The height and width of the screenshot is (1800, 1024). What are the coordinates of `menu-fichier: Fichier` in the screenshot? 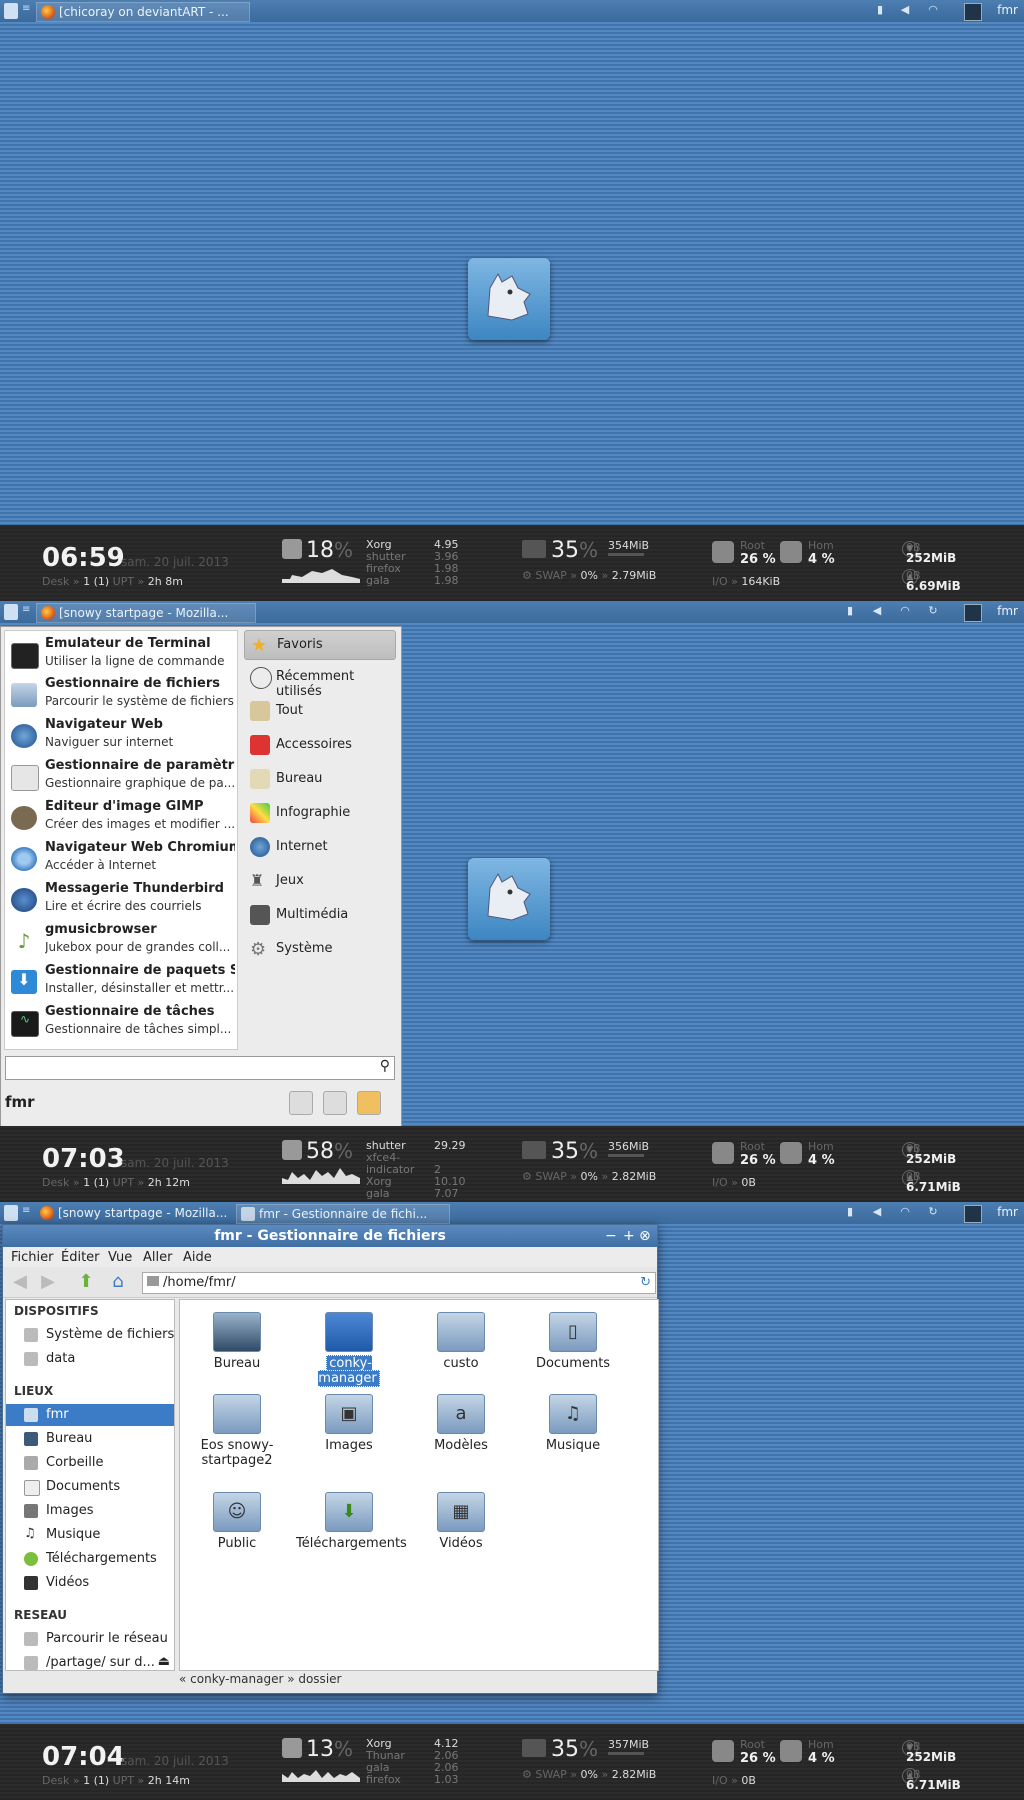 It's located at (32, 1257).